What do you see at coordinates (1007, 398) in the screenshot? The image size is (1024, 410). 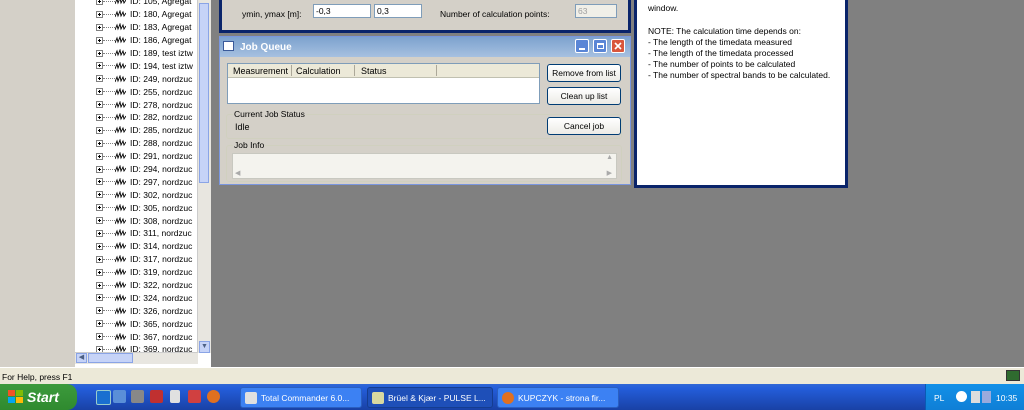 I see `clock: 10:35` at bounding box center [1007, 398].